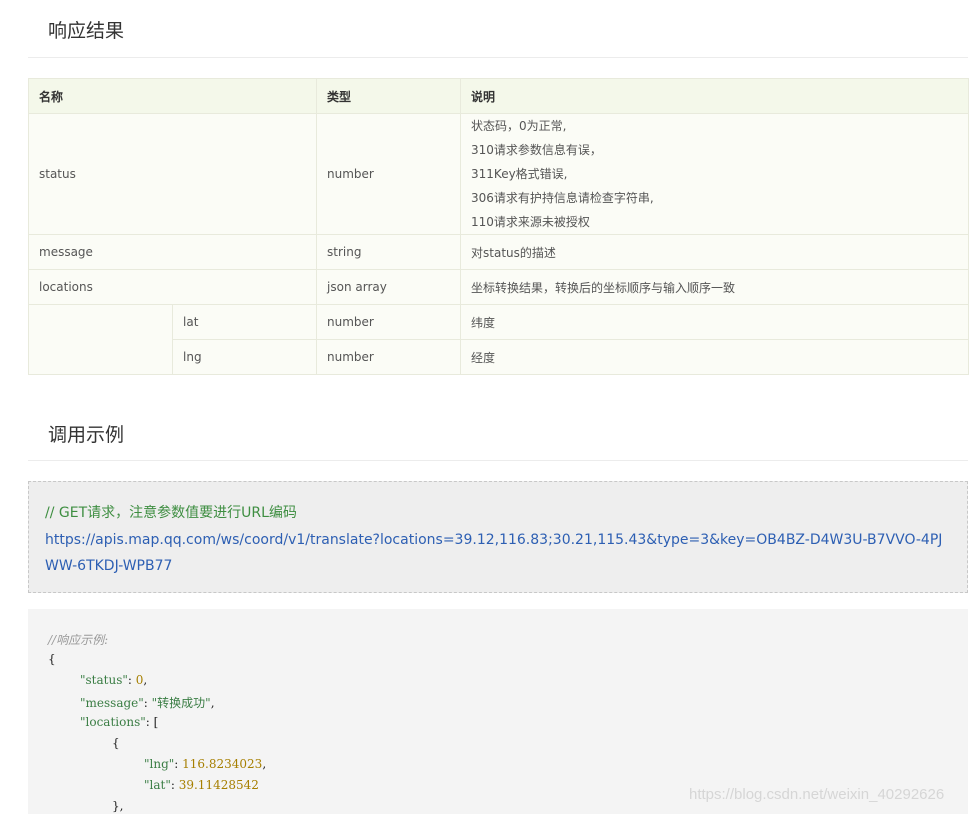  Describe the element at coordinates (244, 357) in the screenshot. I see `param-name: lng` at that location.